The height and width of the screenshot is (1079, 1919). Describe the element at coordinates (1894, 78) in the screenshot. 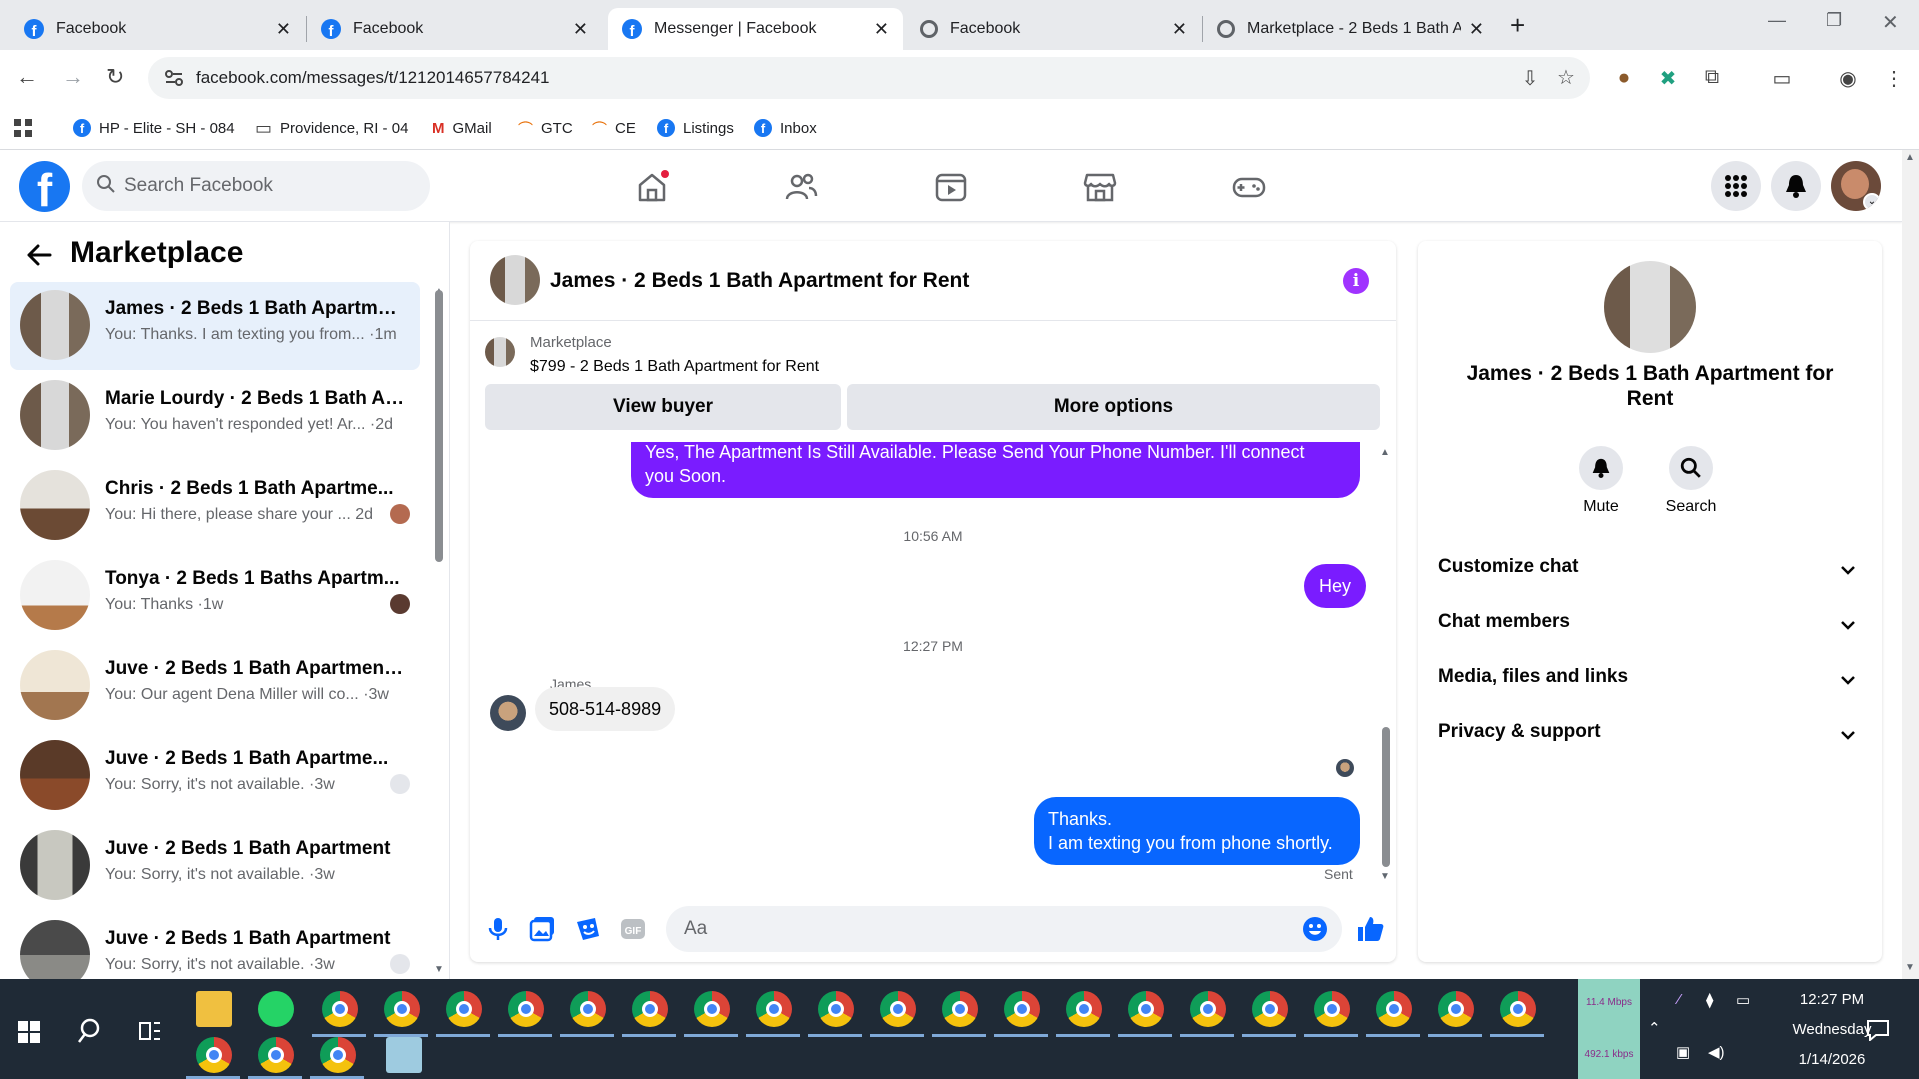

I see `menu-dots-icon: ⋮` at that location.